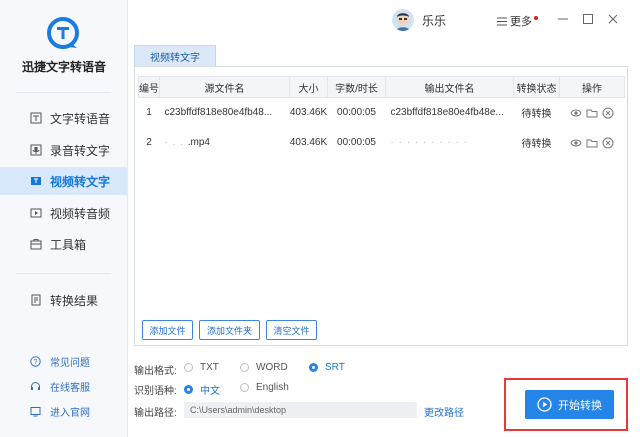 This screenshot has height=437, width=640. Describe the element at coordinates (521, 22) in the screenshot. I see `more-label: 更多` at that location.